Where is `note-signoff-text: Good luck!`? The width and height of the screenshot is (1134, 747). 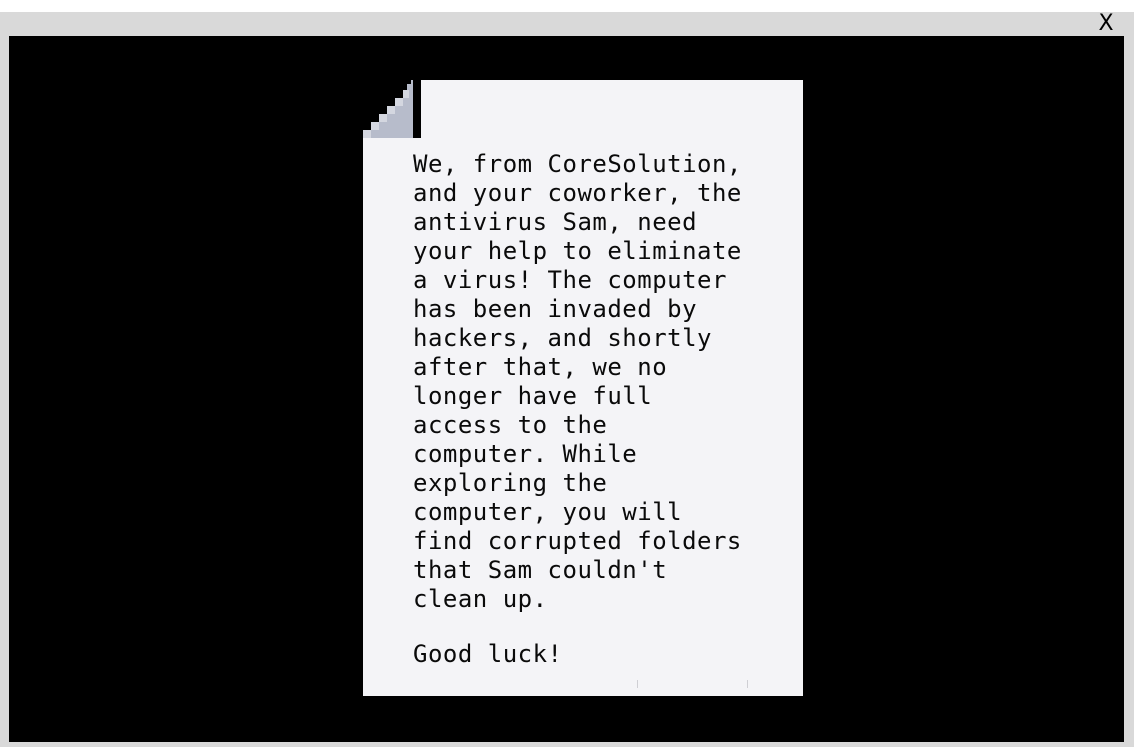 note-signoff-text: Good luck! is located at coordinates (488, 654).